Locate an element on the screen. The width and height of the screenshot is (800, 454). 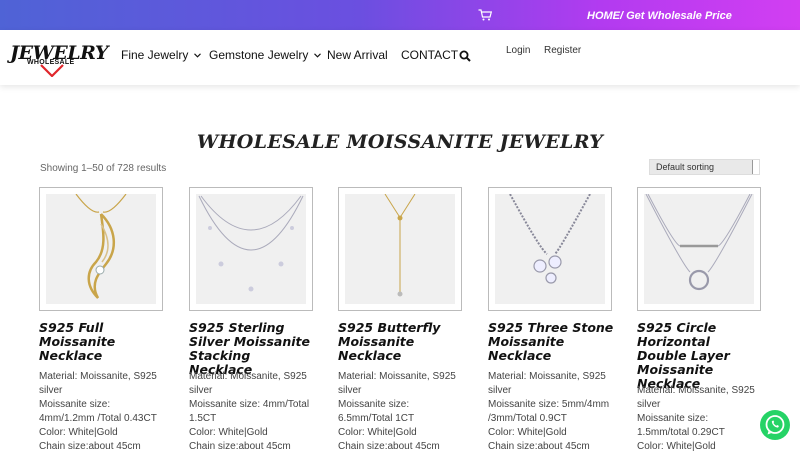
get-wholesale-price-link: HOME/ Get Wholesale Price is located at coordinates (659, 16).